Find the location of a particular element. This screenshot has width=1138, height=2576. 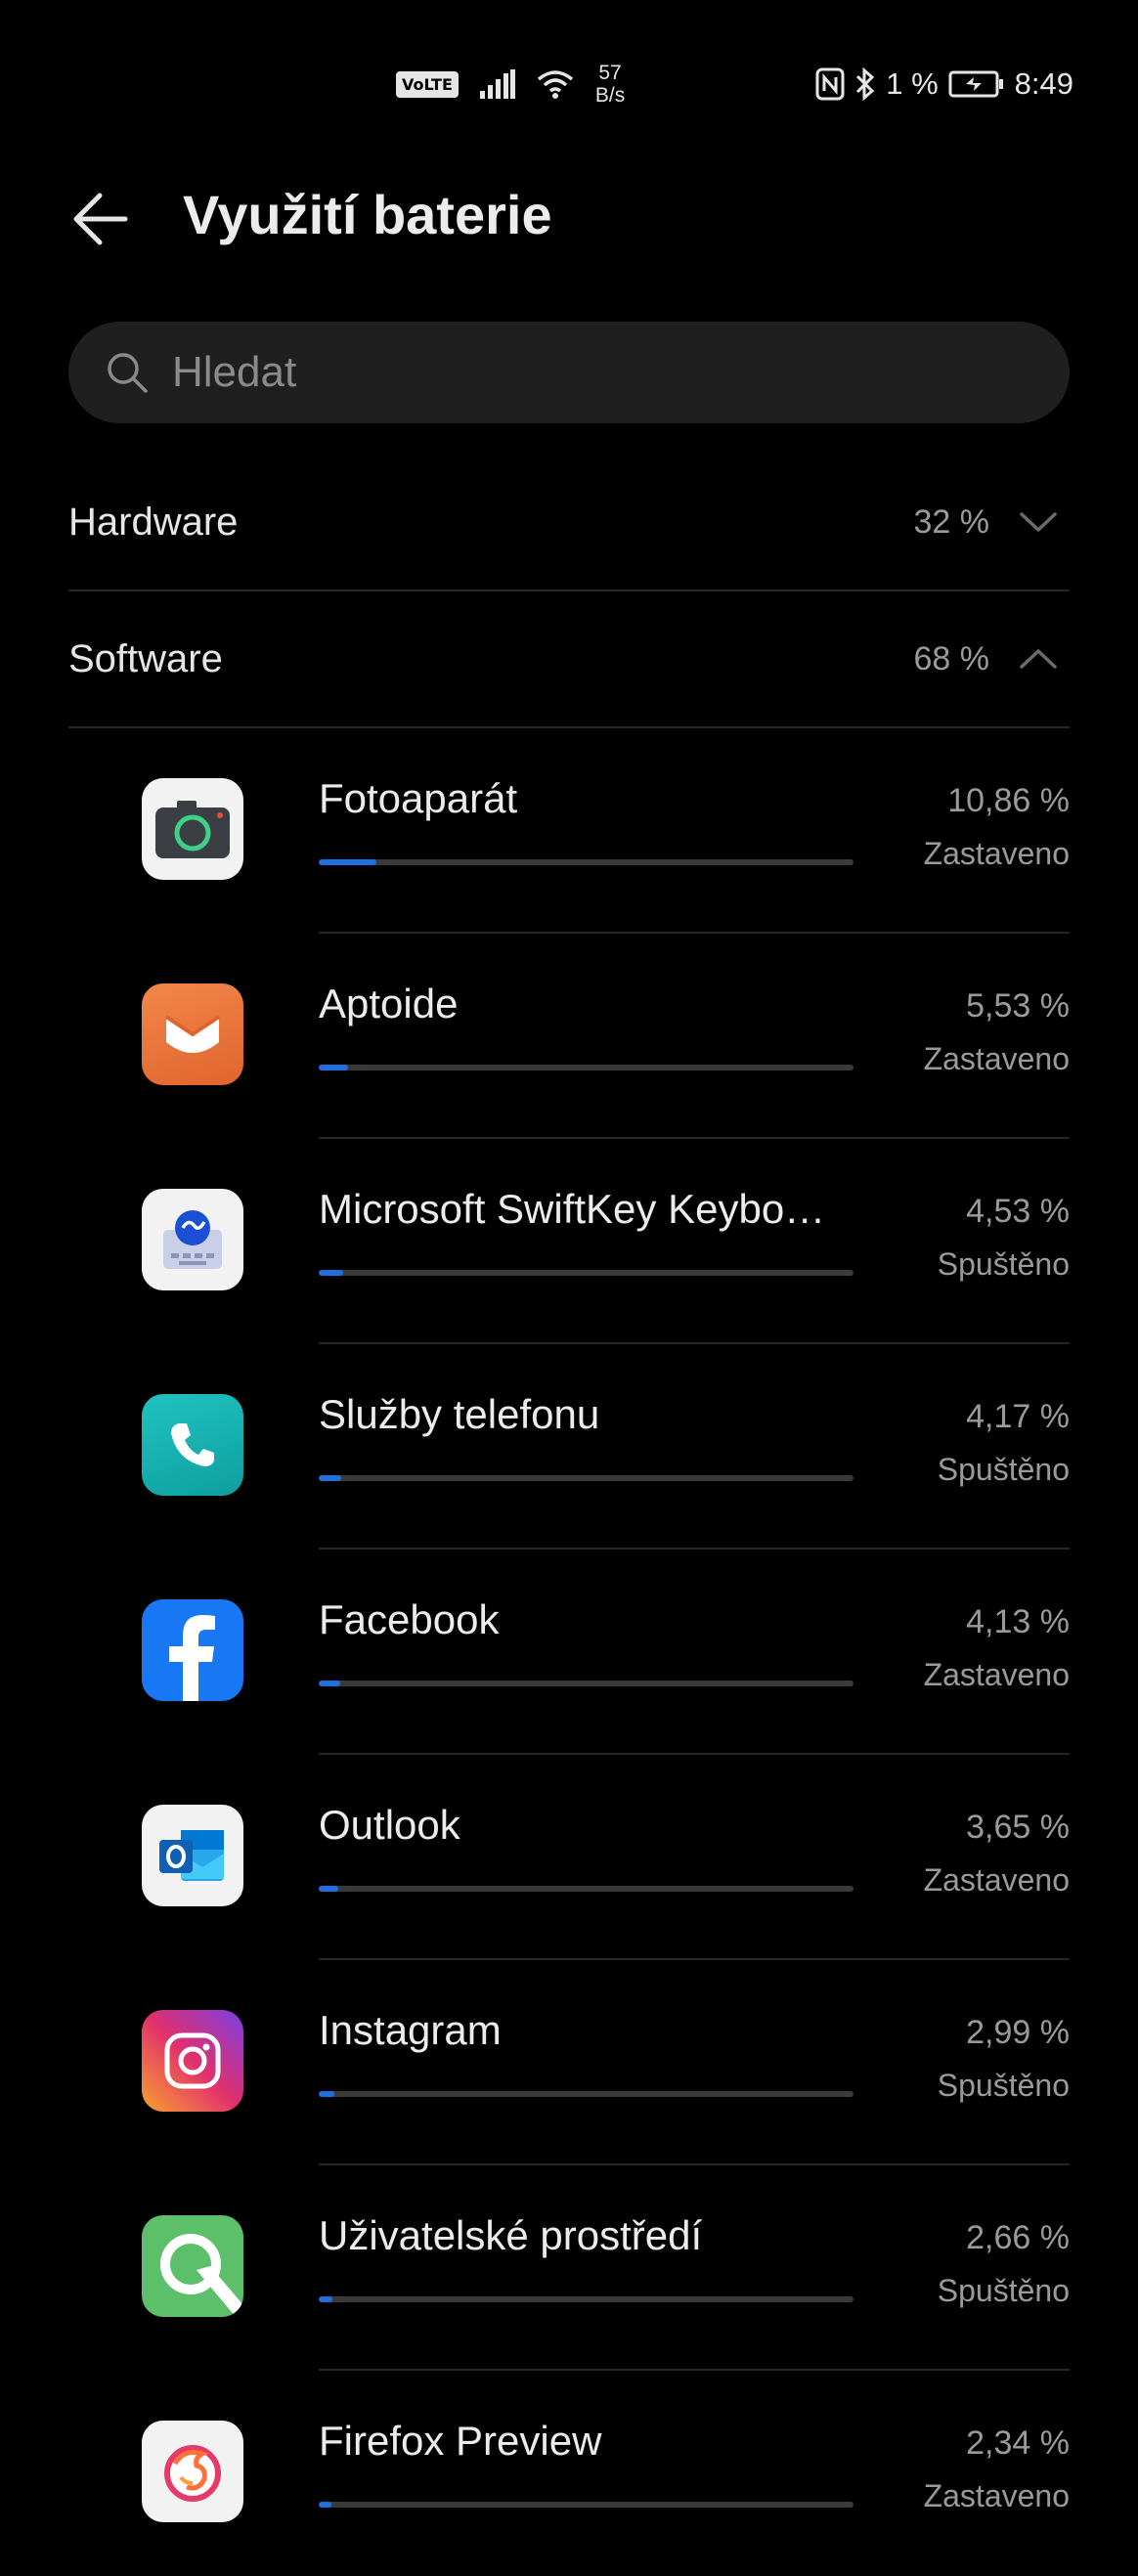

bluetooth-icon is located at coordinates (865, 84).